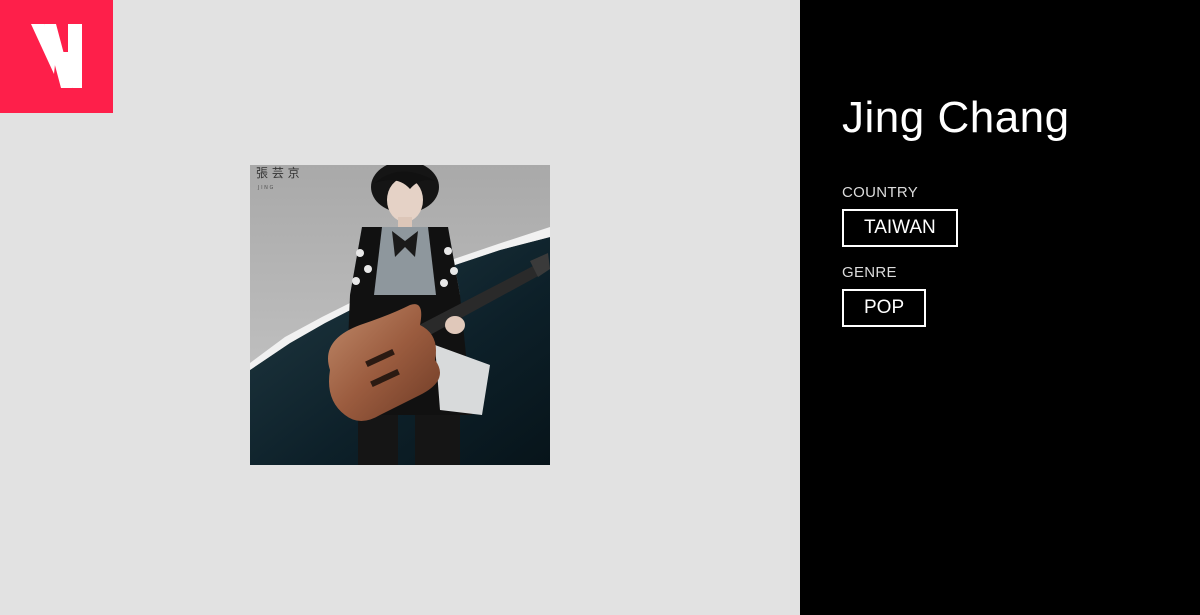 Image resolution: width=1200 pixels, height=615 pixels. Describe the element at coordinates (956, 117) in the screenshot. I see `artist-name: Jing Chang` at that location.